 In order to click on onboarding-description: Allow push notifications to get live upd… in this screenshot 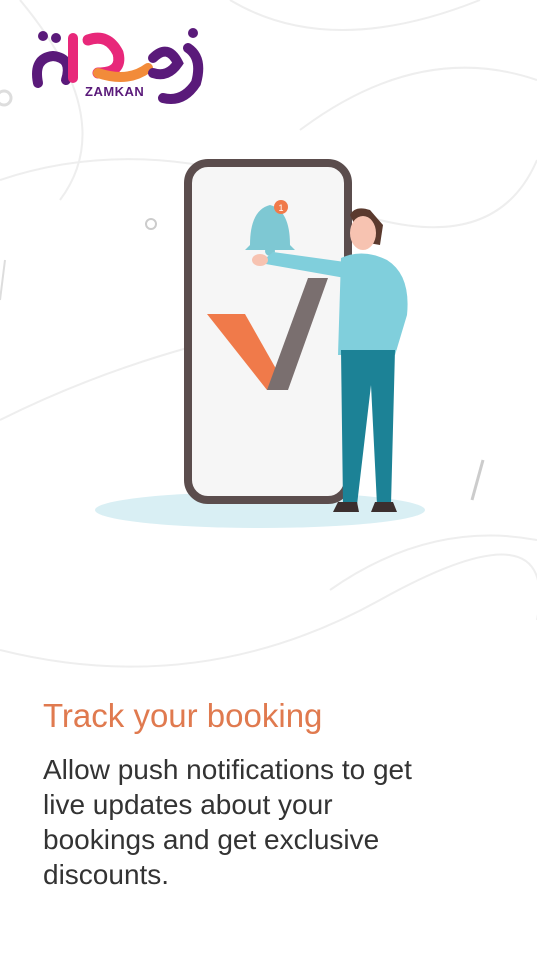, I will do `click(227, 822)`.